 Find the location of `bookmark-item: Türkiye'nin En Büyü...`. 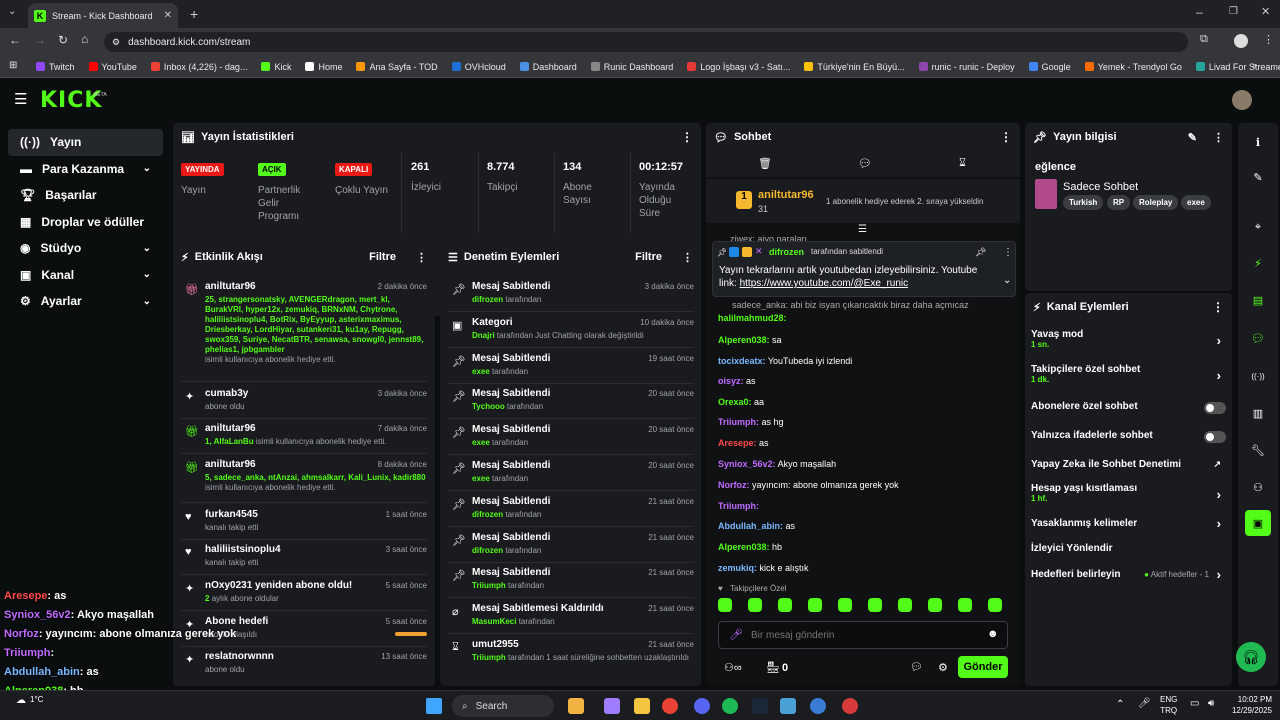

bookmark-item: Türkiye'nin En Büyü... is located at coordinates (854, 67).